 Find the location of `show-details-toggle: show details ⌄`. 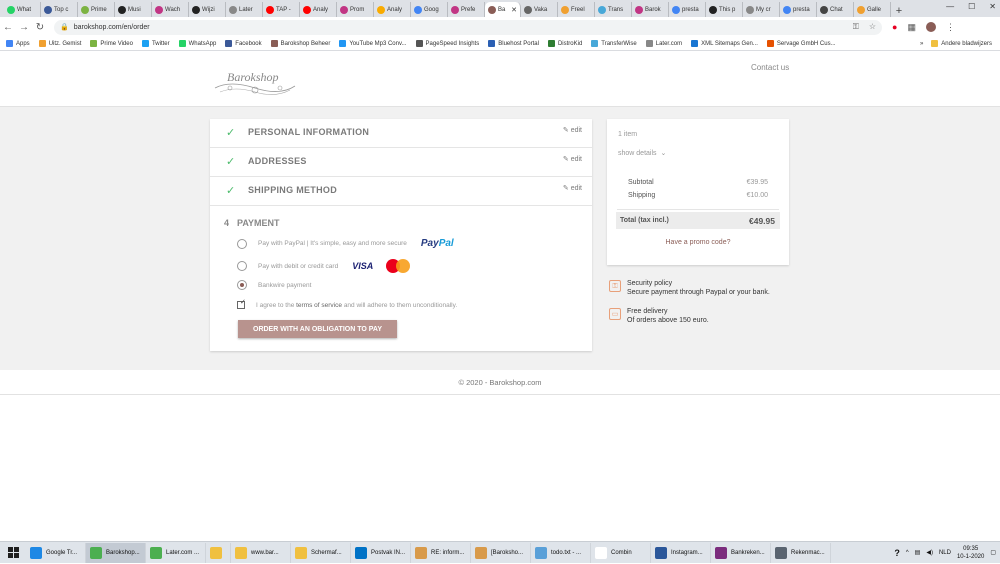

show-details-toggle: show details ⌄ is located at coordinates (642, 153).